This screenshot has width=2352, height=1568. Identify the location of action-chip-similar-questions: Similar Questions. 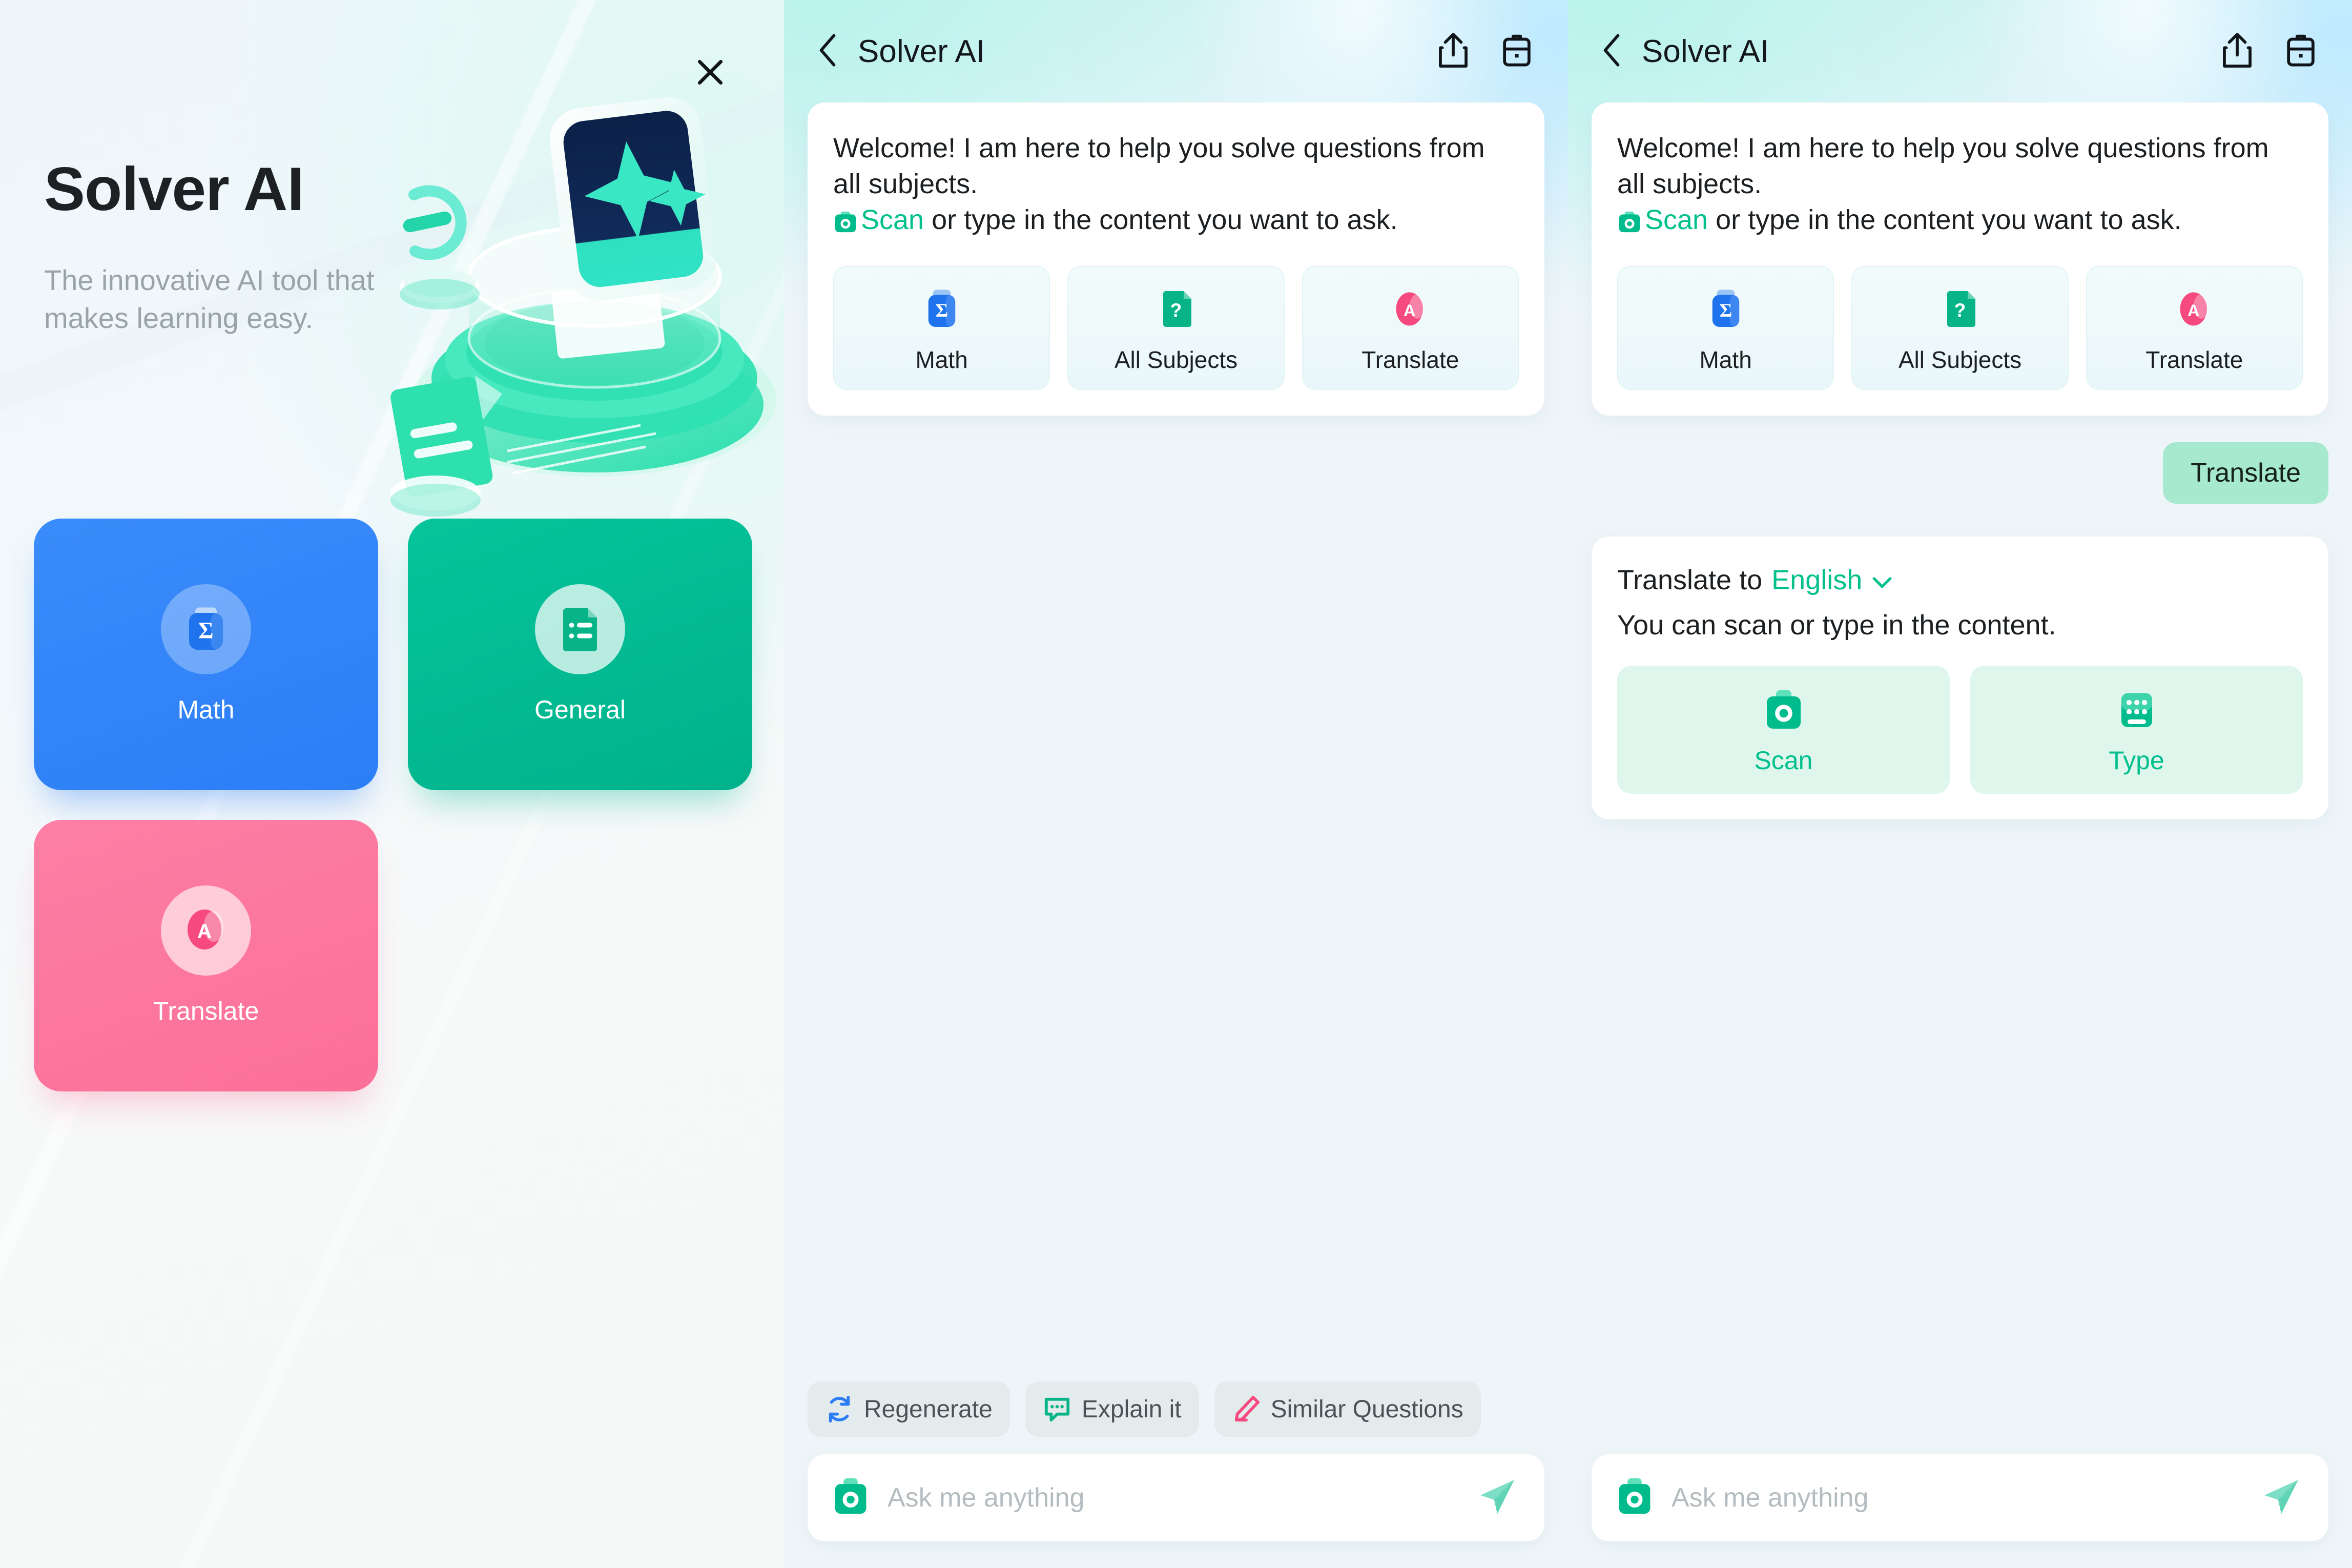
(1347, 1409).